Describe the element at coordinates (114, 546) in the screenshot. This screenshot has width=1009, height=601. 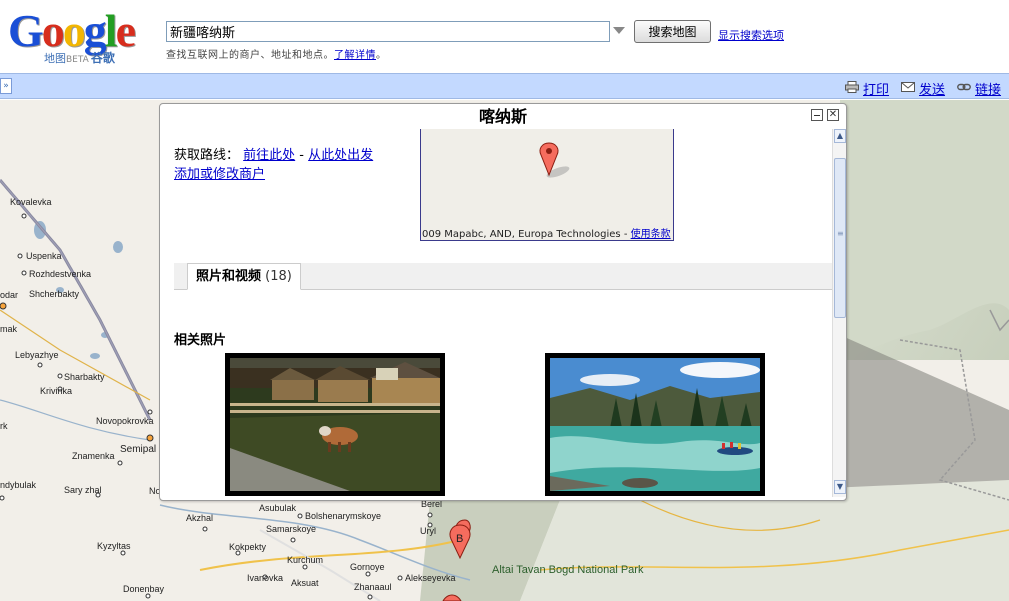
I see `place-label: Kyzyltas` at that location.